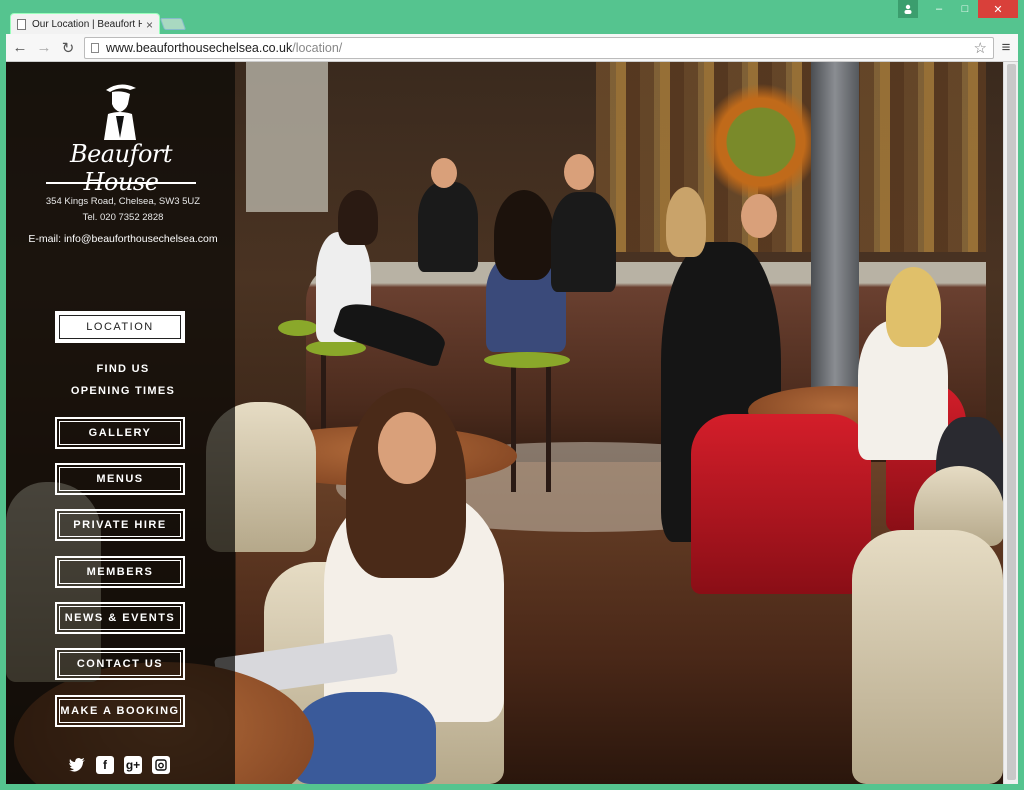  Describe the element at coordinates (1006, 47) in the screenshot. I see `browser-menu-icon: ≡` at that location.